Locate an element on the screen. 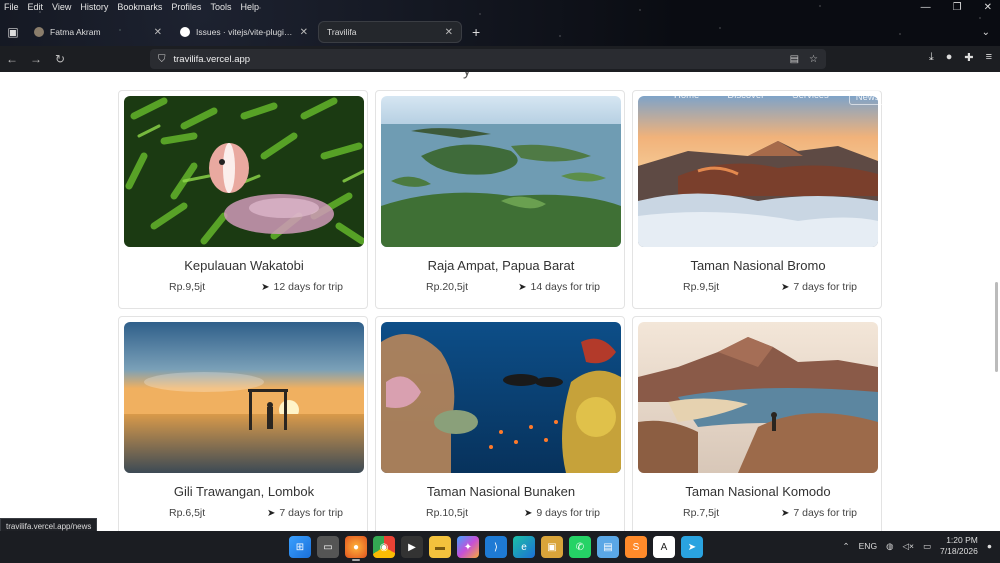 The image size is (1000, 563). site-nav-news: News is located at coordinates (867, 97).